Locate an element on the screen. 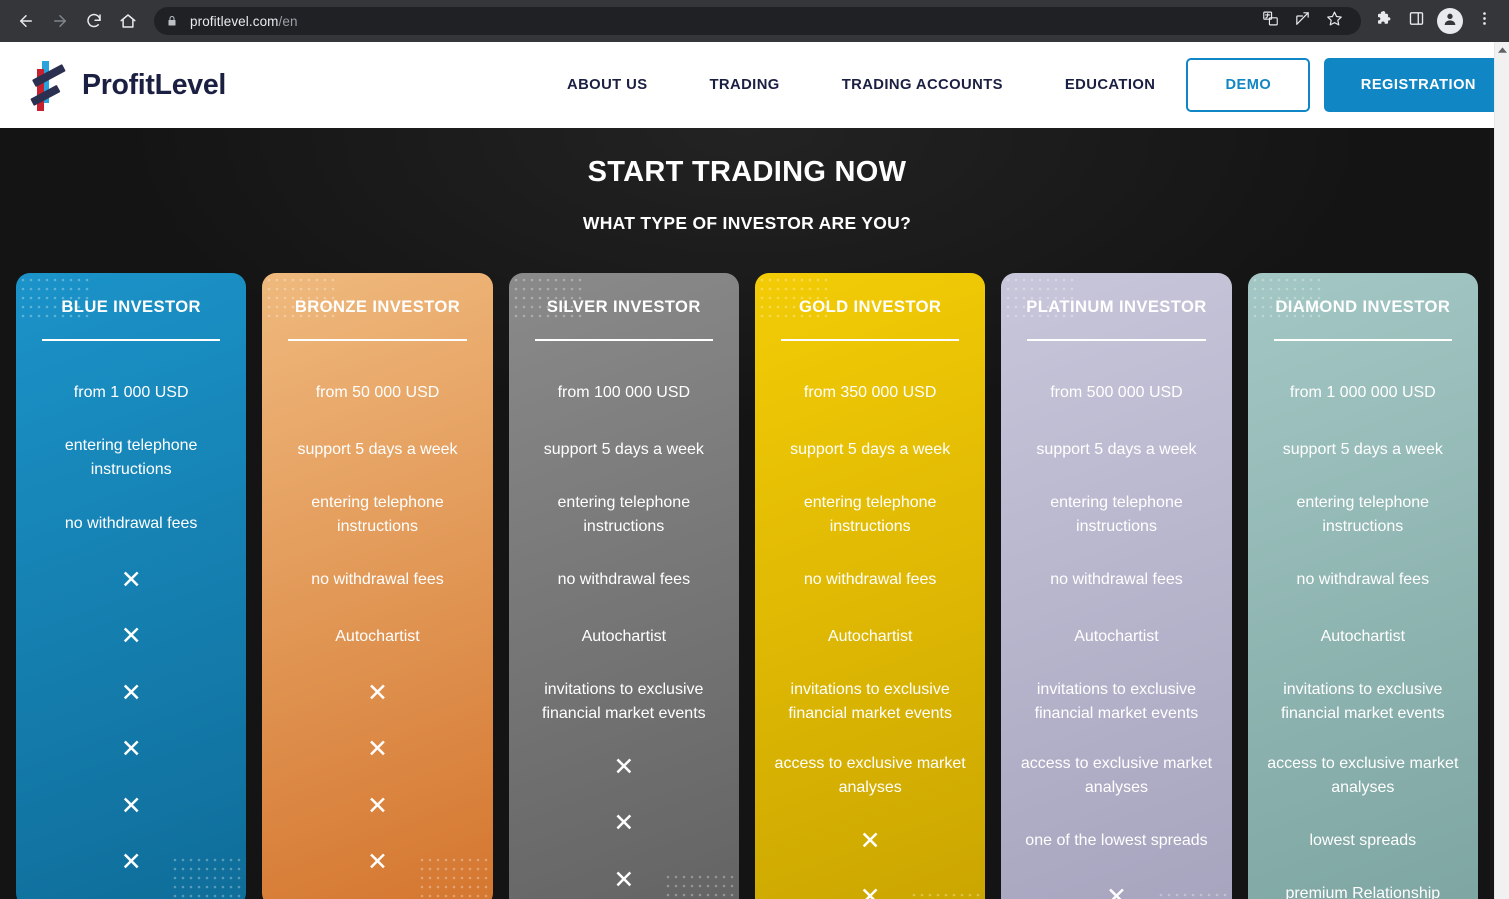  site-logo: ProfitLevel is located at coordinates (127, 85).